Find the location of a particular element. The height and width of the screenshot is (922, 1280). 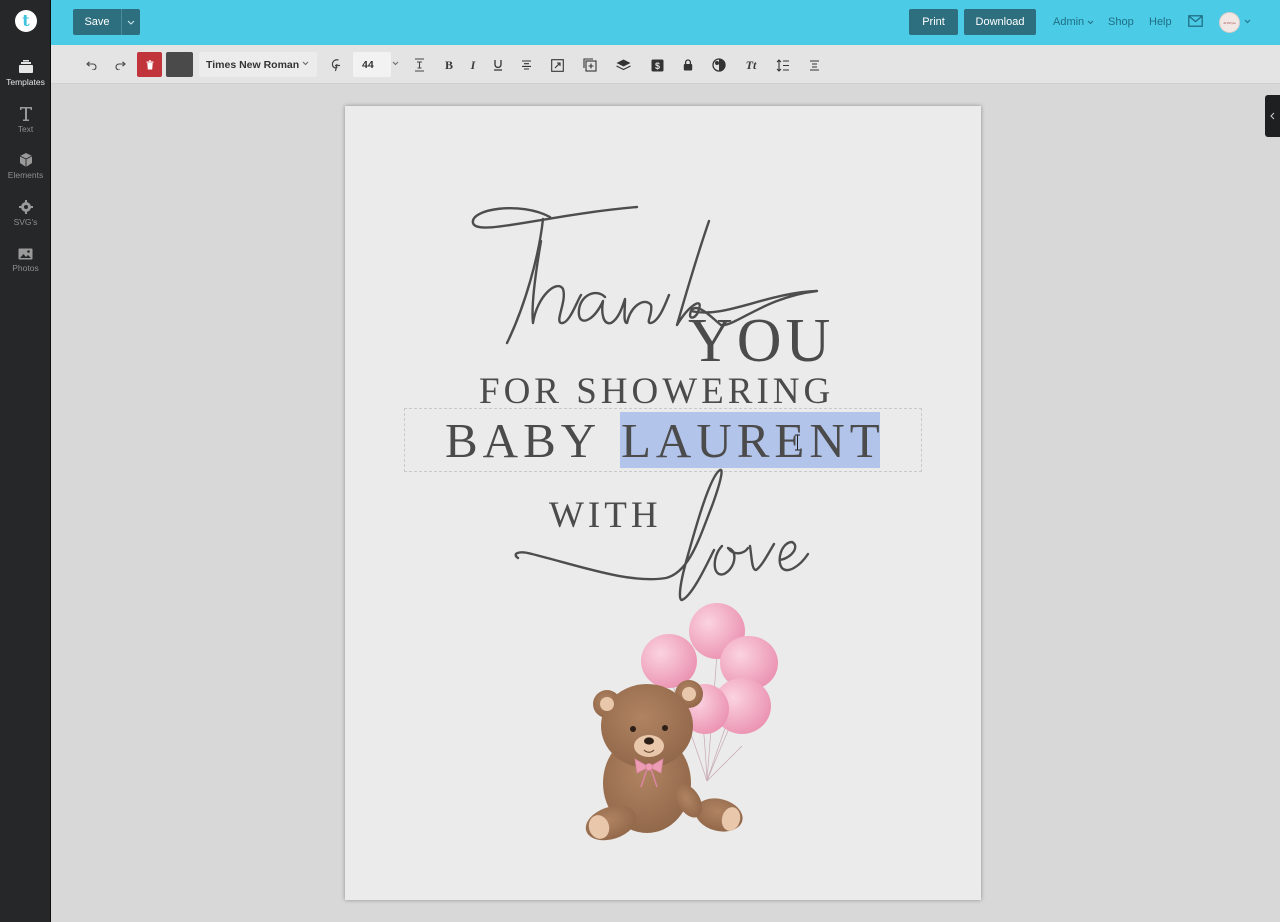

bold-button: B is located at coordinates (449, 65).